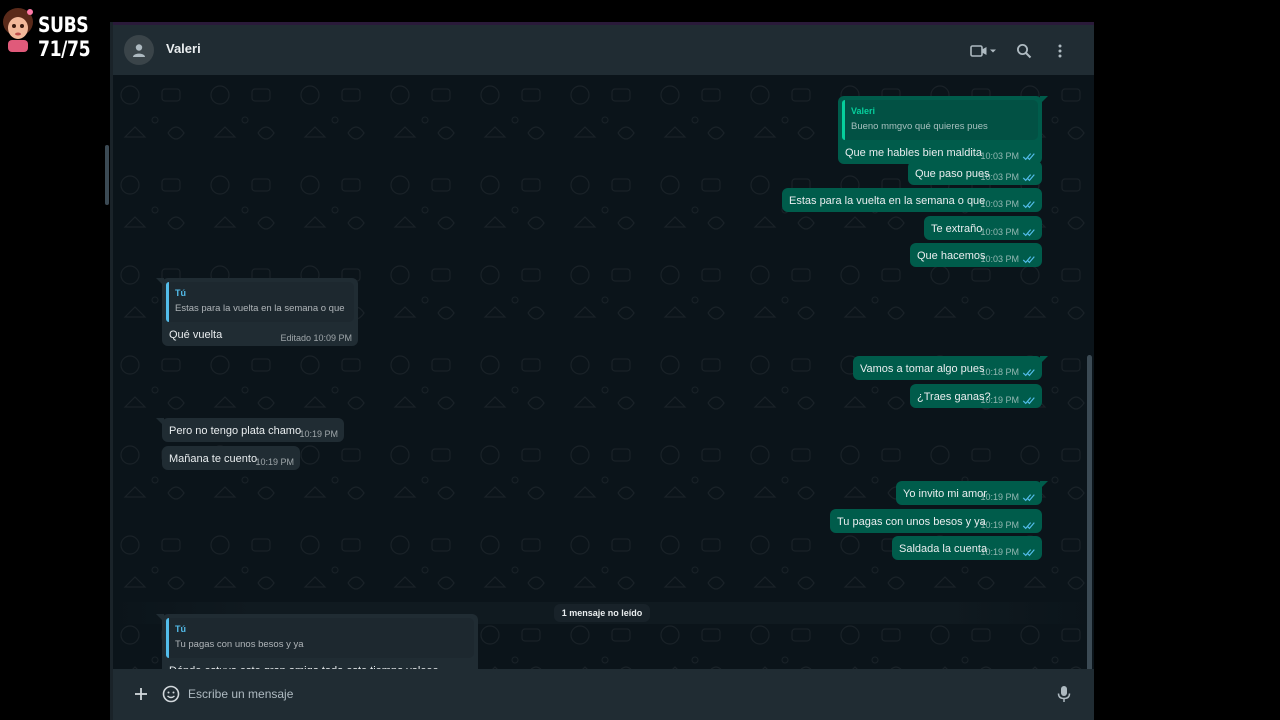 This screenshot has height=720, width=1280. I want to click on search-button, so click(1024, 51).